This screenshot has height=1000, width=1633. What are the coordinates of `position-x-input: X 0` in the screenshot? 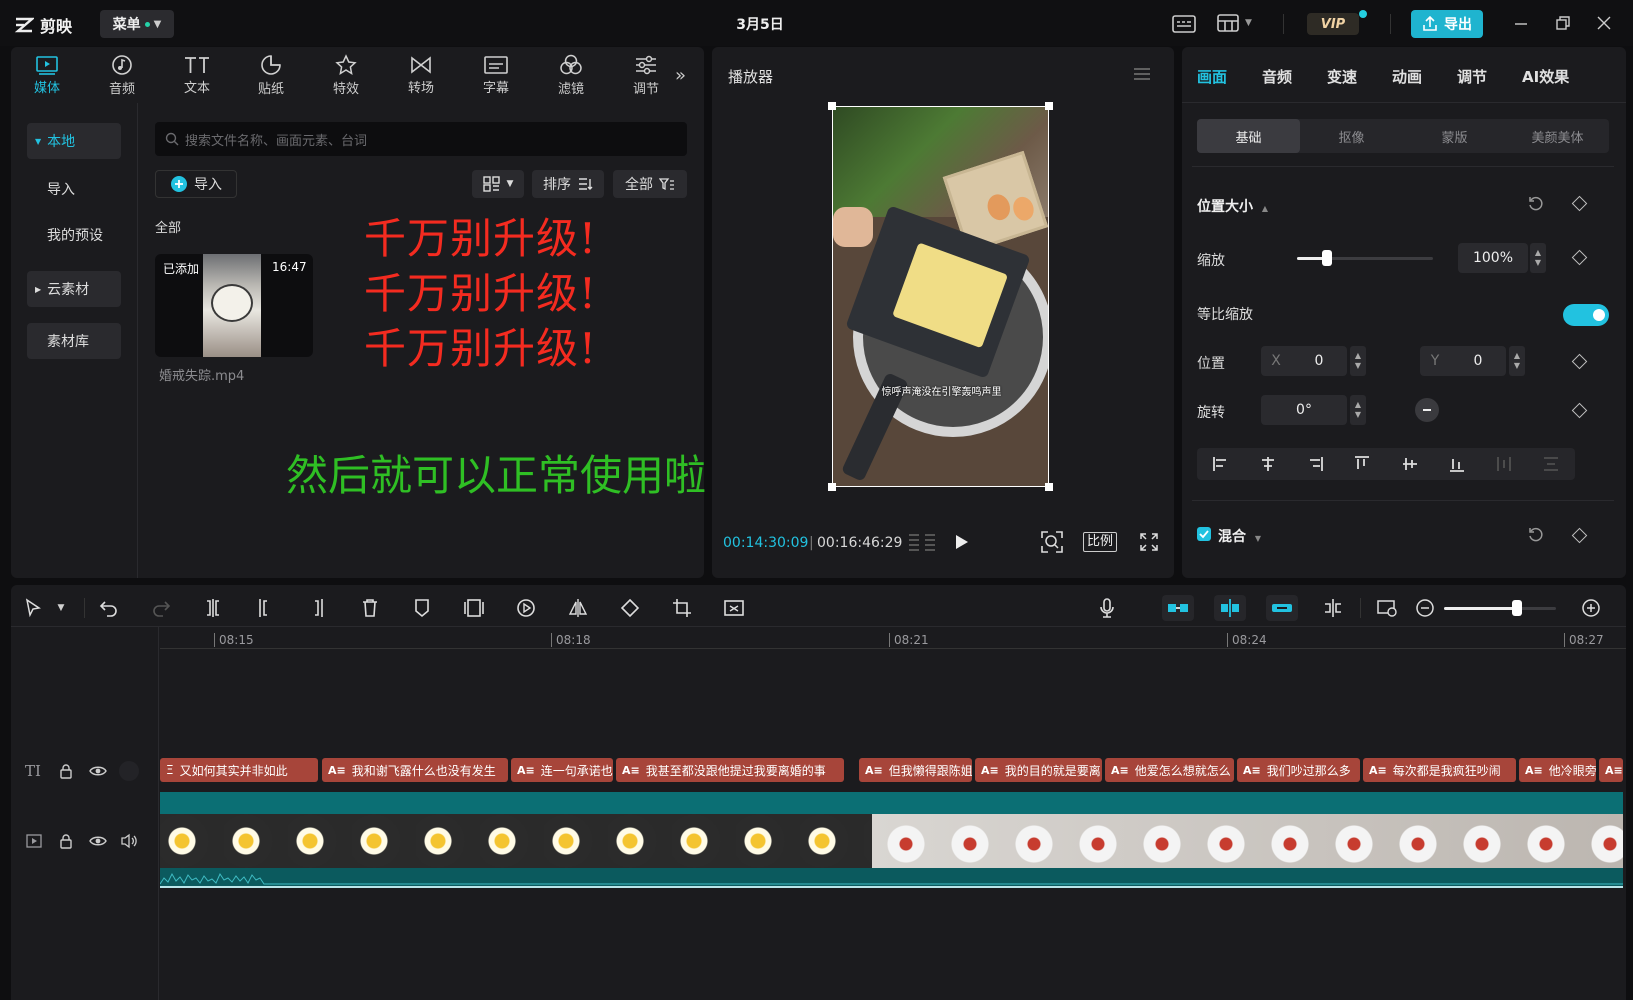 It's located at (1304, 361).